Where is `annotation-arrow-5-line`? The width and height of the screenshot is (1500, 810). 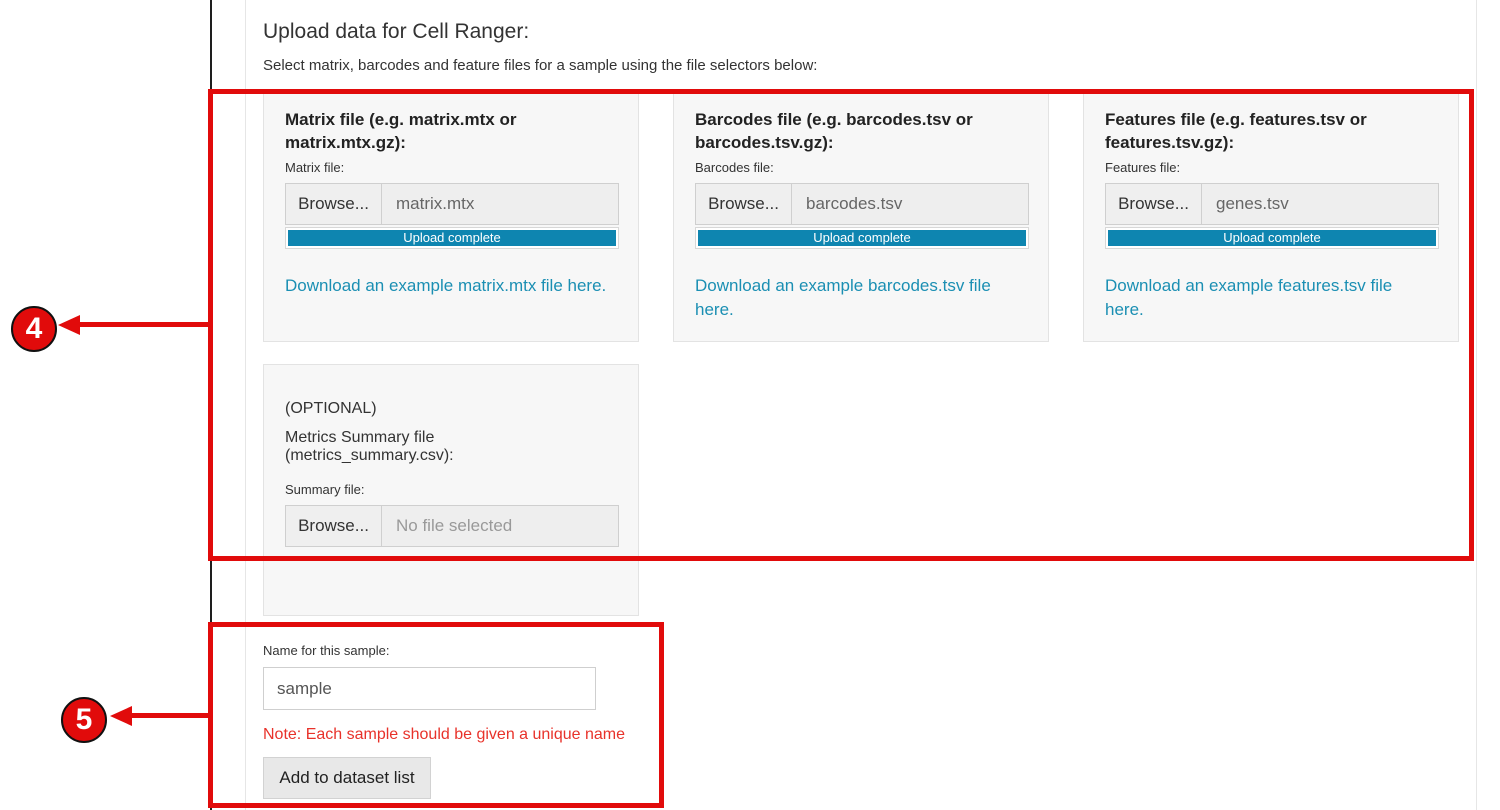
annotation-arrow-5-line is located at coordinates (170, 715).